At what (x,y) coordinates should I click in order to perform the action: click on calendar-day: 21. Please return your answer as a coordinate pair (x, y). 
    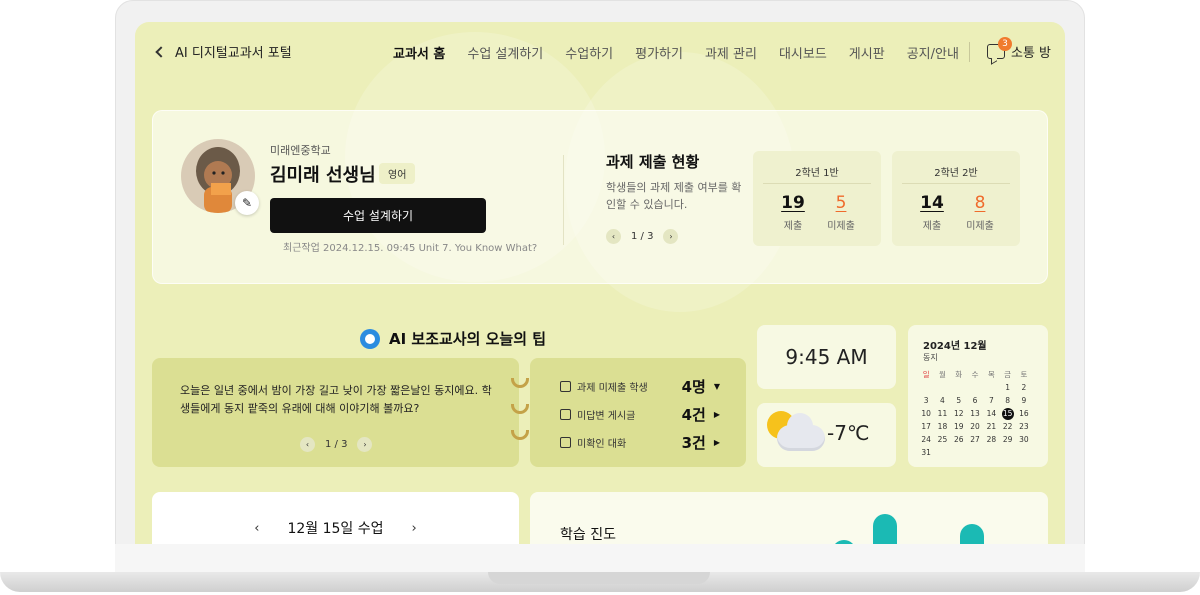
    Looking at the image, I should click on (991, 427).